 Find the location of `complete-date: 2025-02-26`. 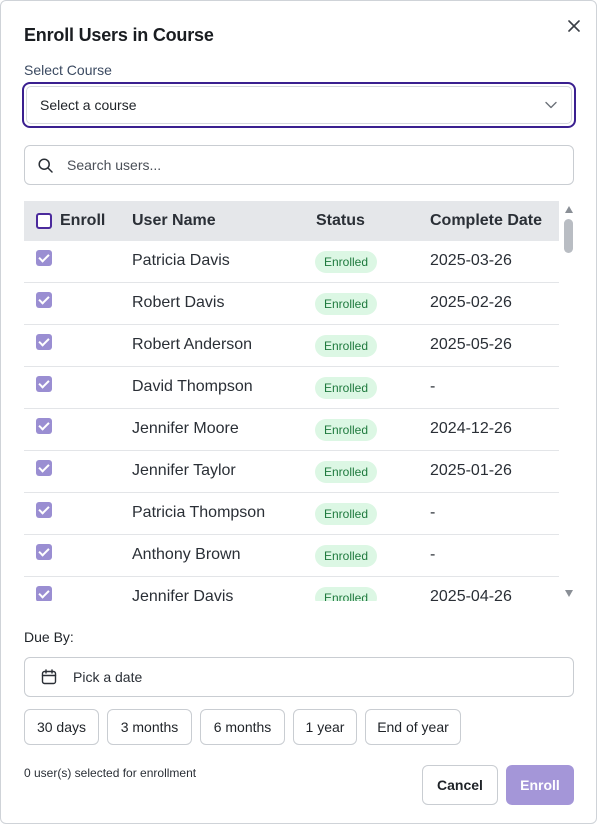

complete-date: 2025-02-26 is located at coordinates (471, 302).